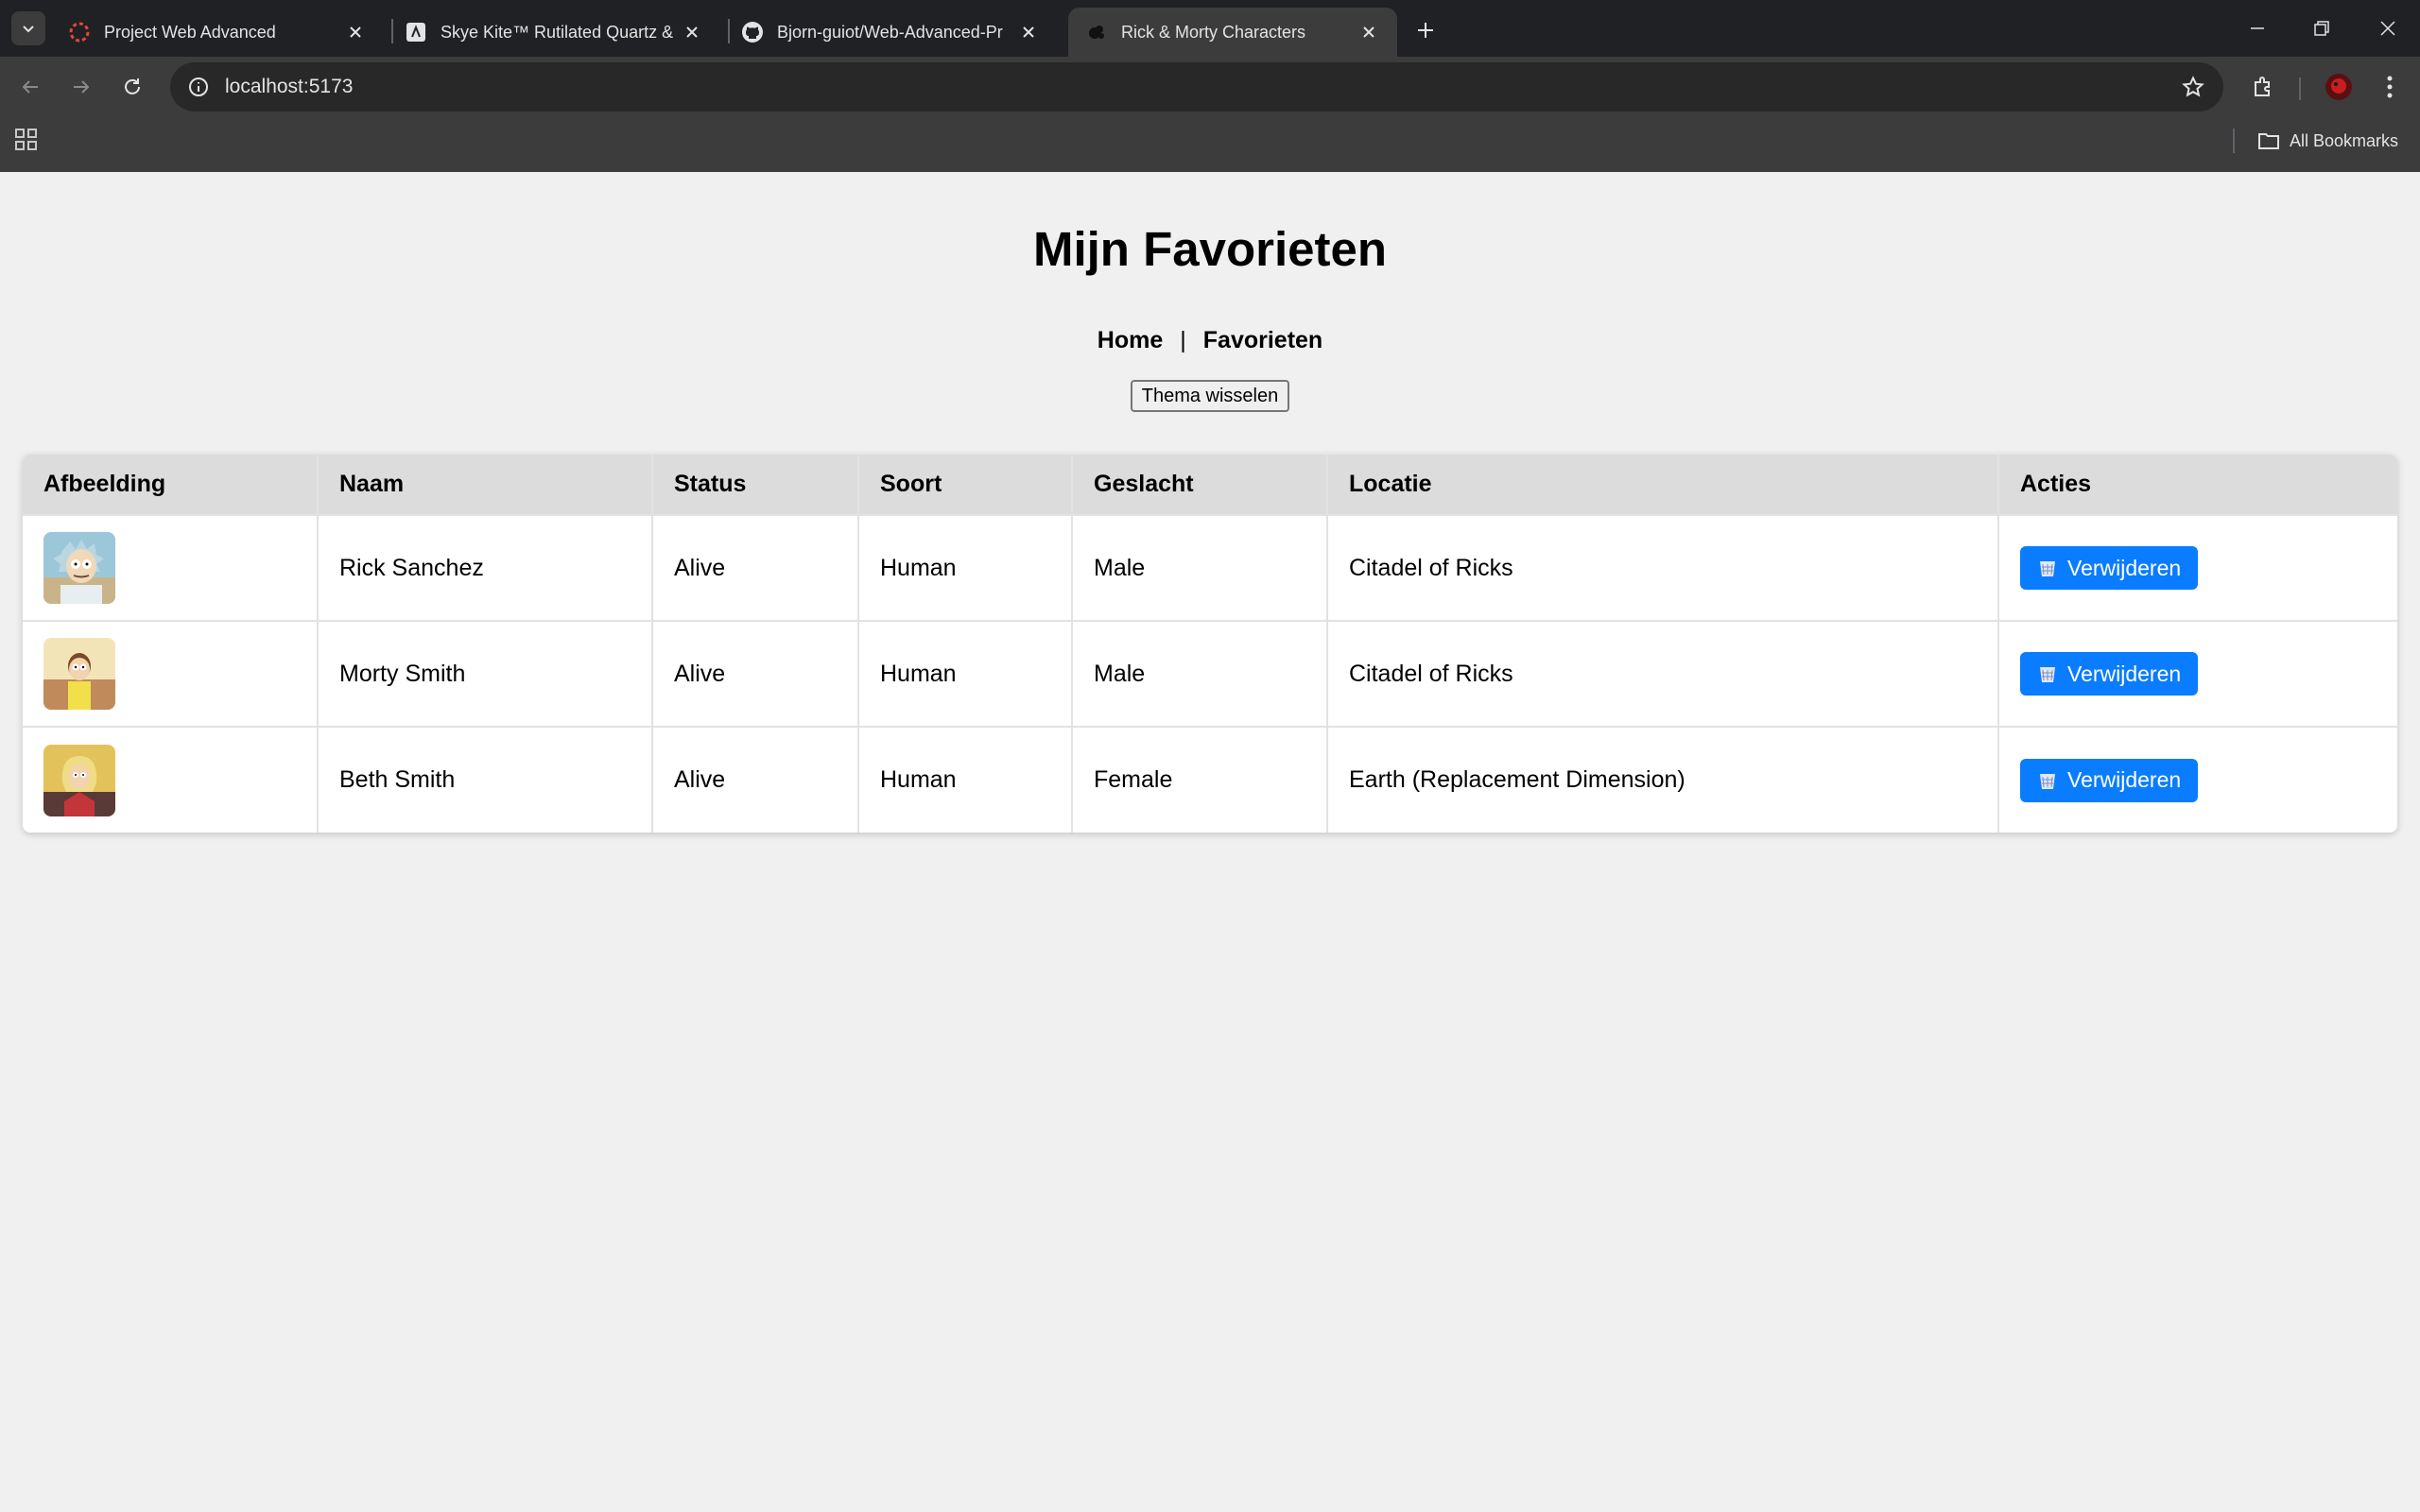 The height and width of the screenshot is (1512, 2420). I want to click on restore-icon, so click(2321, 28).